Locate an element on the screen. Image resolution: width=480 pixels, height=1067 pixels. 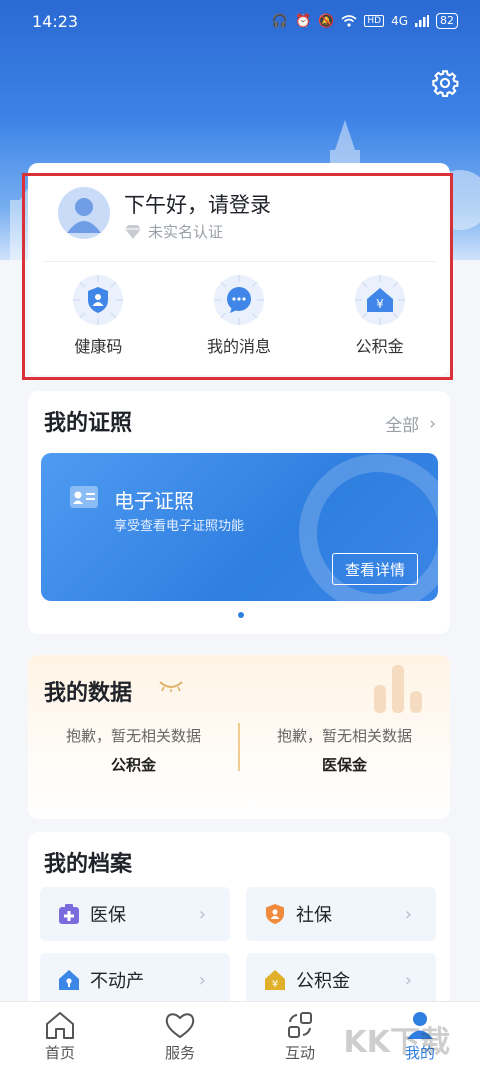
all-label: 全部 is located at coordinates (402, 426).